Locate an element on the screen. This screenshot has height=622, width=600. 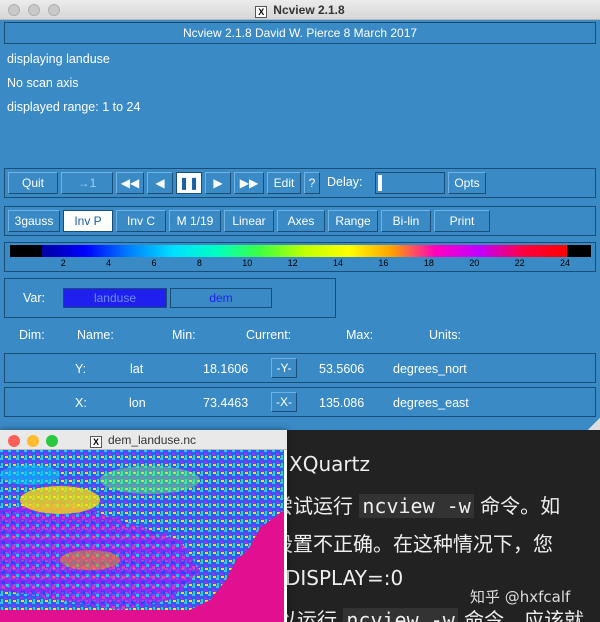
var-landuse-button: landuse is located at coordinates (115, 298).